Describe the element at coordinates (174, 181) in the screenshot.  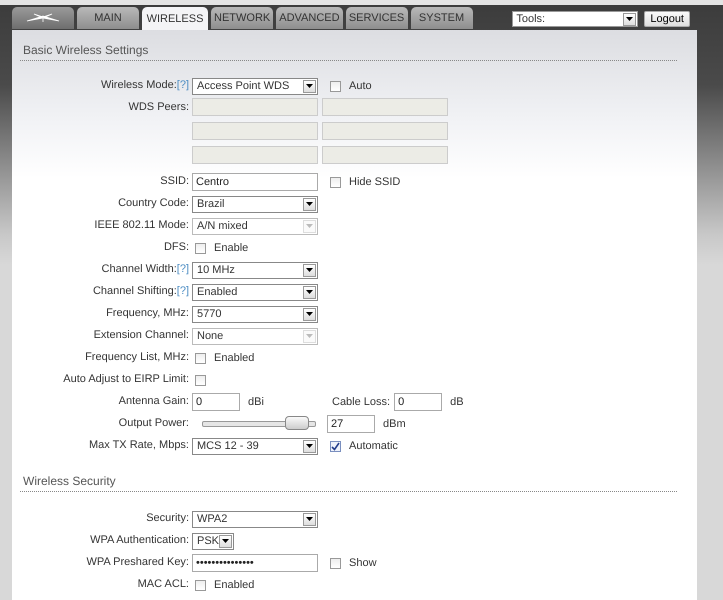
I see `field-label: SSID:` at that location.